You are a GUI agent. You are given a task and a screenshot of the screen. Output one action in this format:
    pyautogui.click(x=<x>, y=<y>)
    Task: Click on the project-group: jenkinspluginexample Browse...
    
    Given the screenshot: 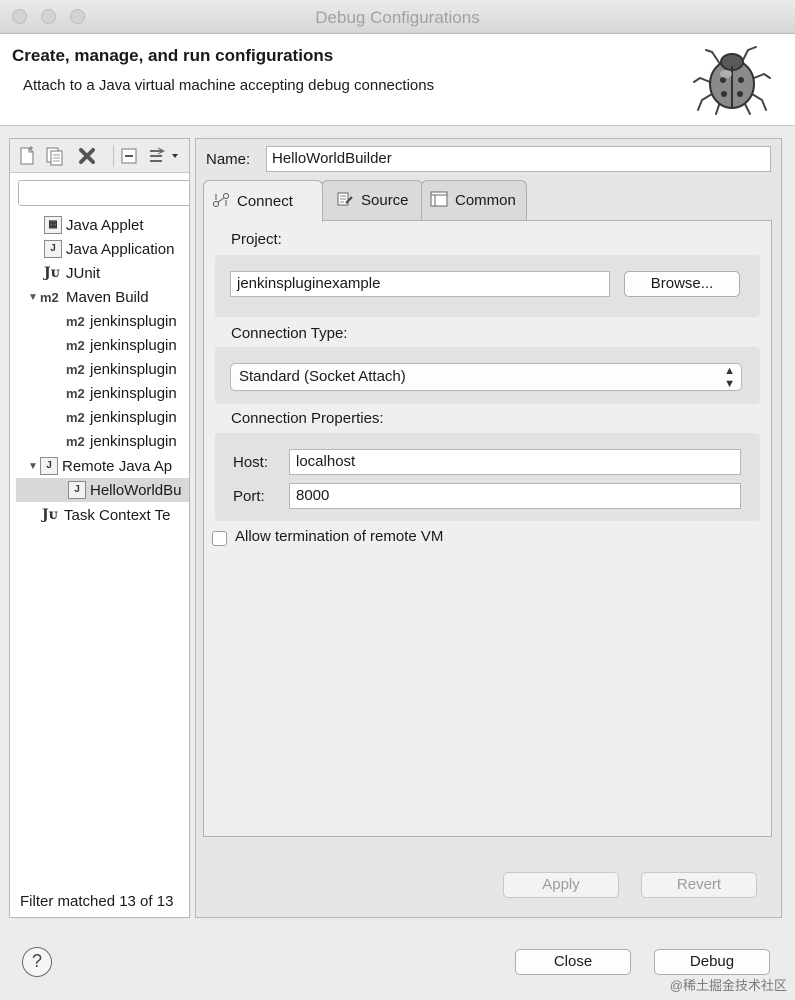 What is the action you would take?
    pyautogui.click(x=487, y=286)
    